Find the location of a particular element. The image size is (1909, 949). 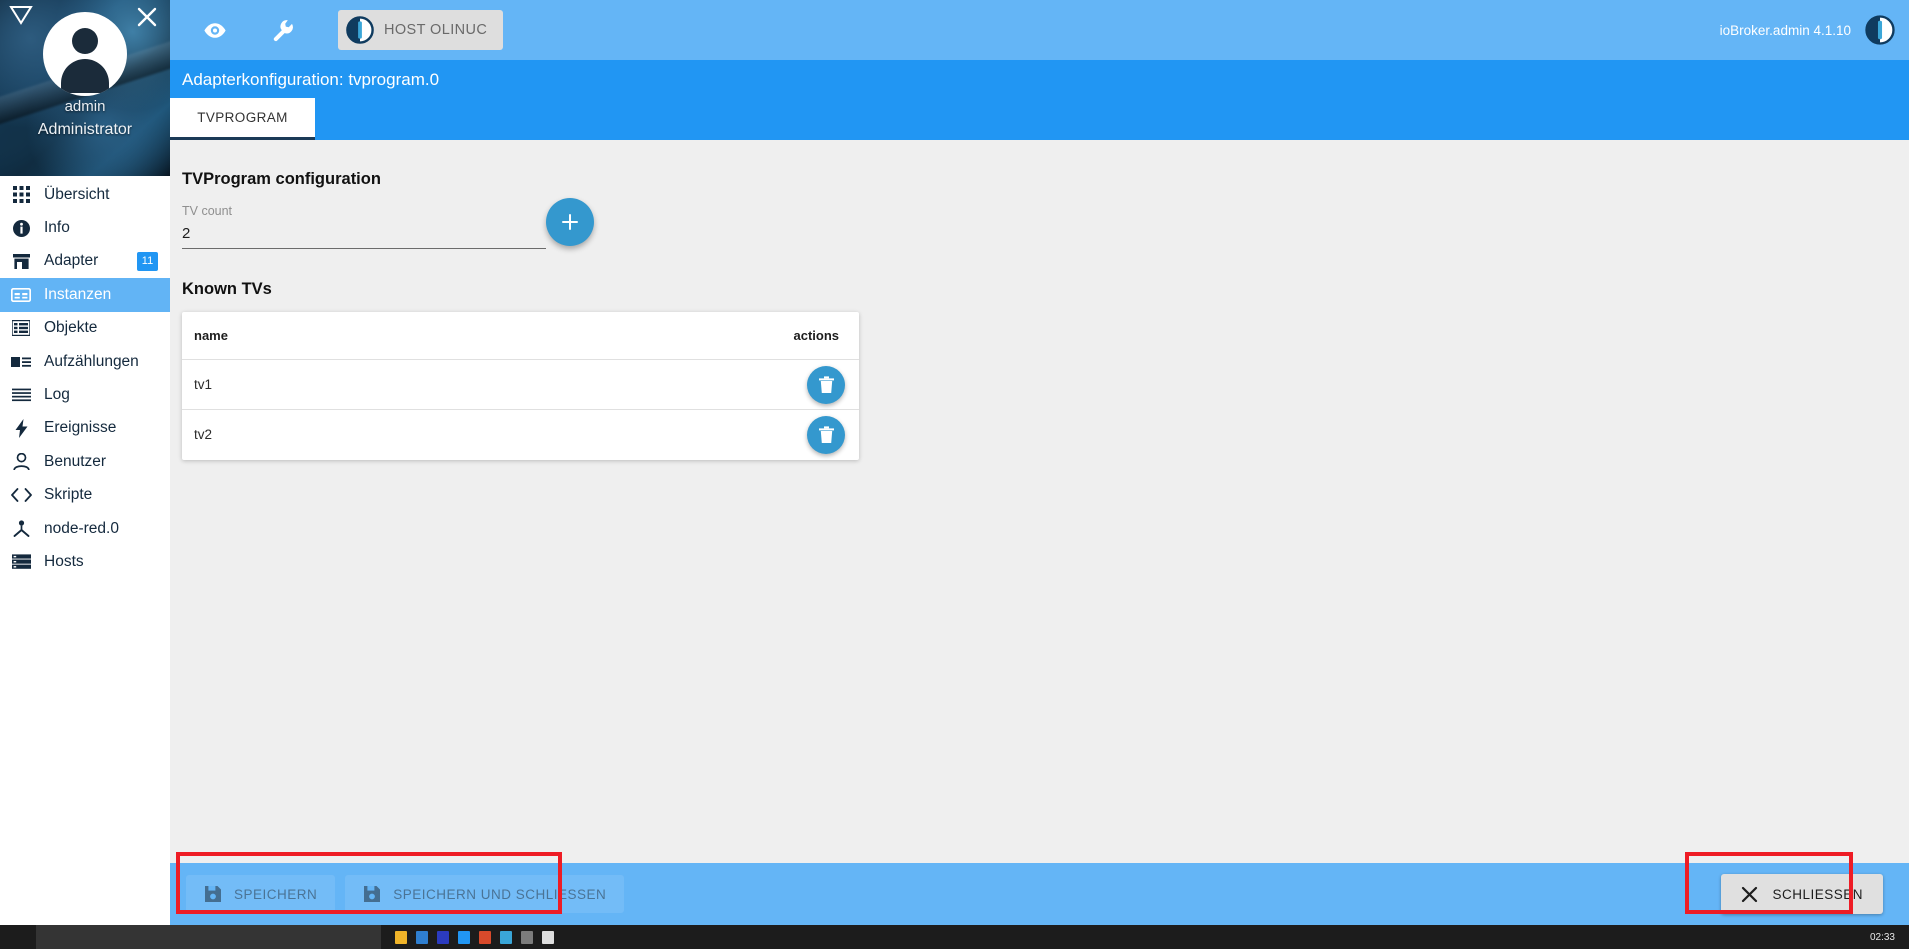

enum-icon is located at coordinates (21, 362).